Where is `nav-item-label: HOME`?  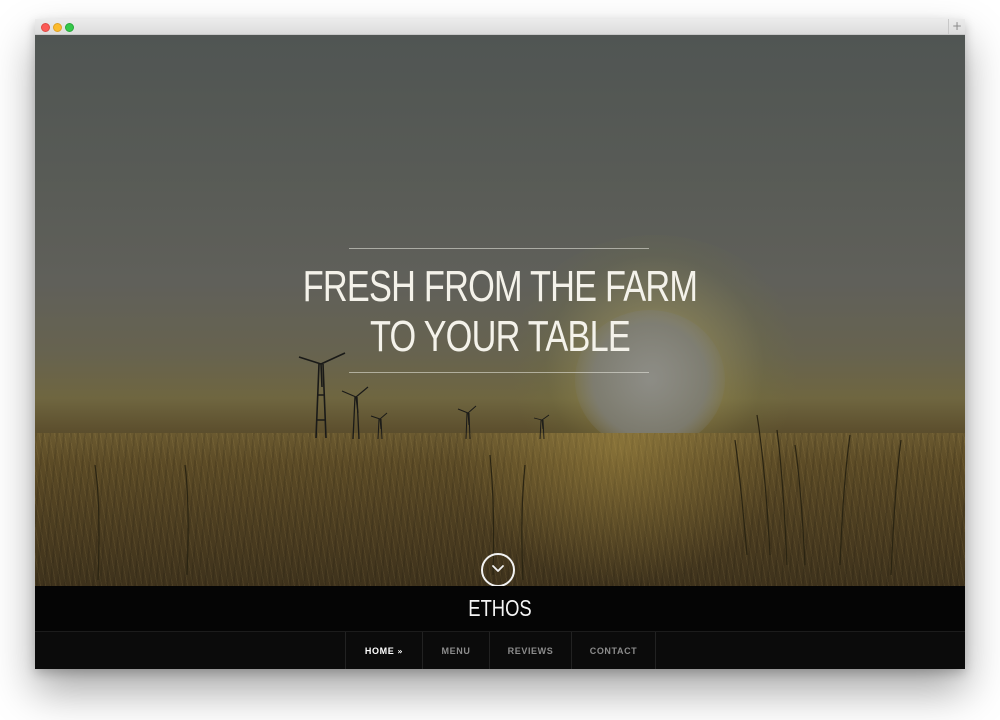 nav-item-label: HOME is located at coordinates (379, 651).